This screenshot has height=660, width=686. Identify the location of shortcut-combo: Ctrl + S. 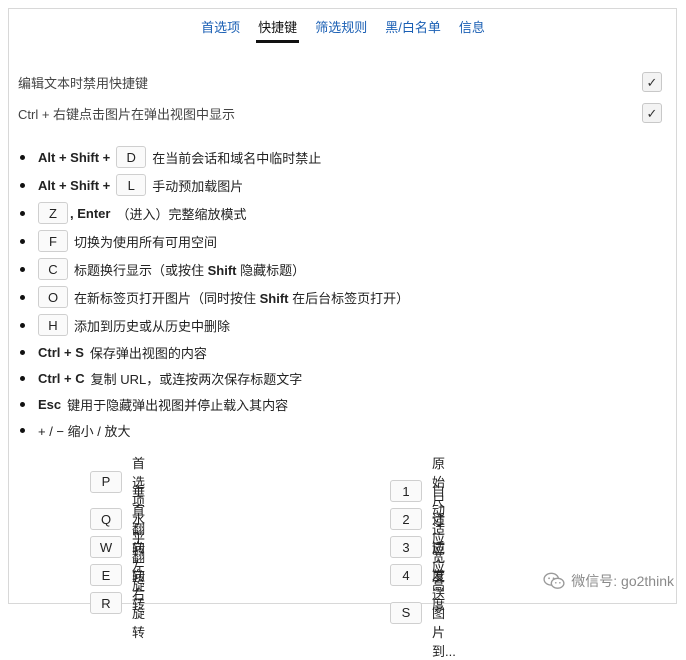
(61, 352).